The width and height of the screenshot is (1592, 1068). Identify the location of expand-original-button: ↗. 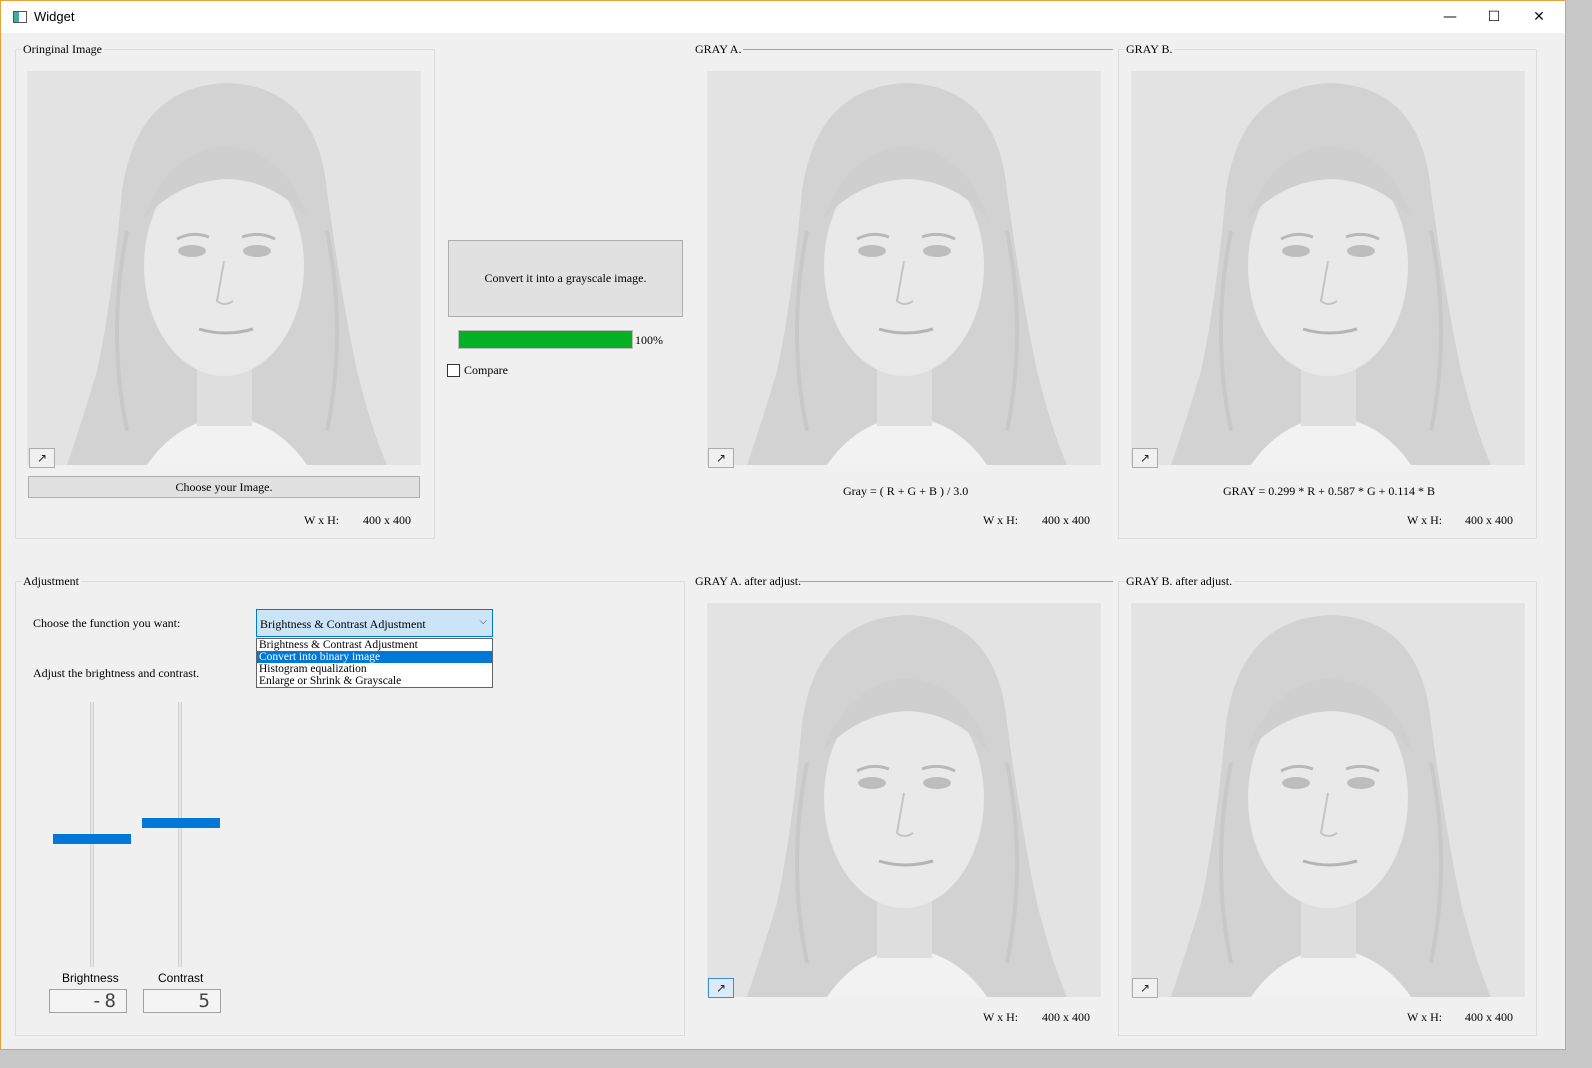
(42, 458).